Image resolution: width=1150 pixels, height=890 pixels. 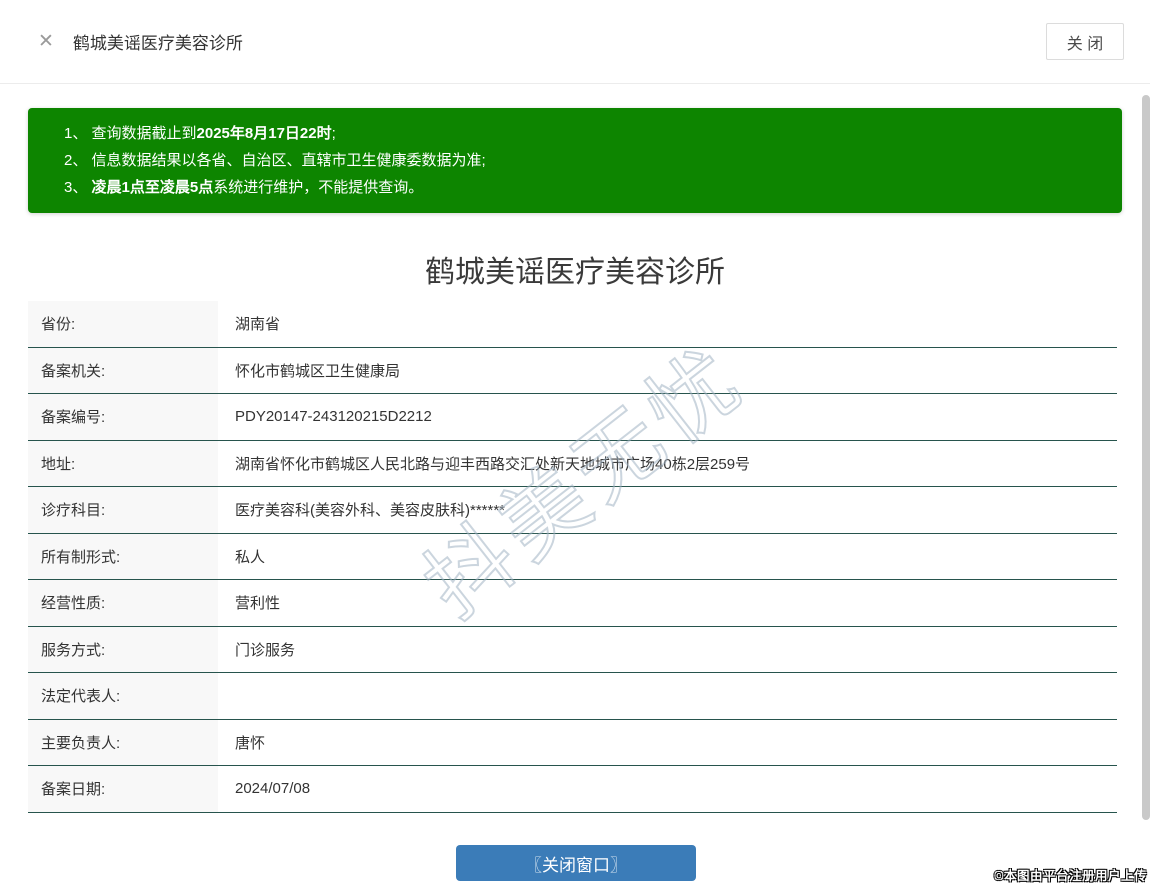 What do you see at coordinates (576, 863) in the screenshot?
I see `close-window-button: 〖关闭窗口〗` at bounding box center [576, 863].